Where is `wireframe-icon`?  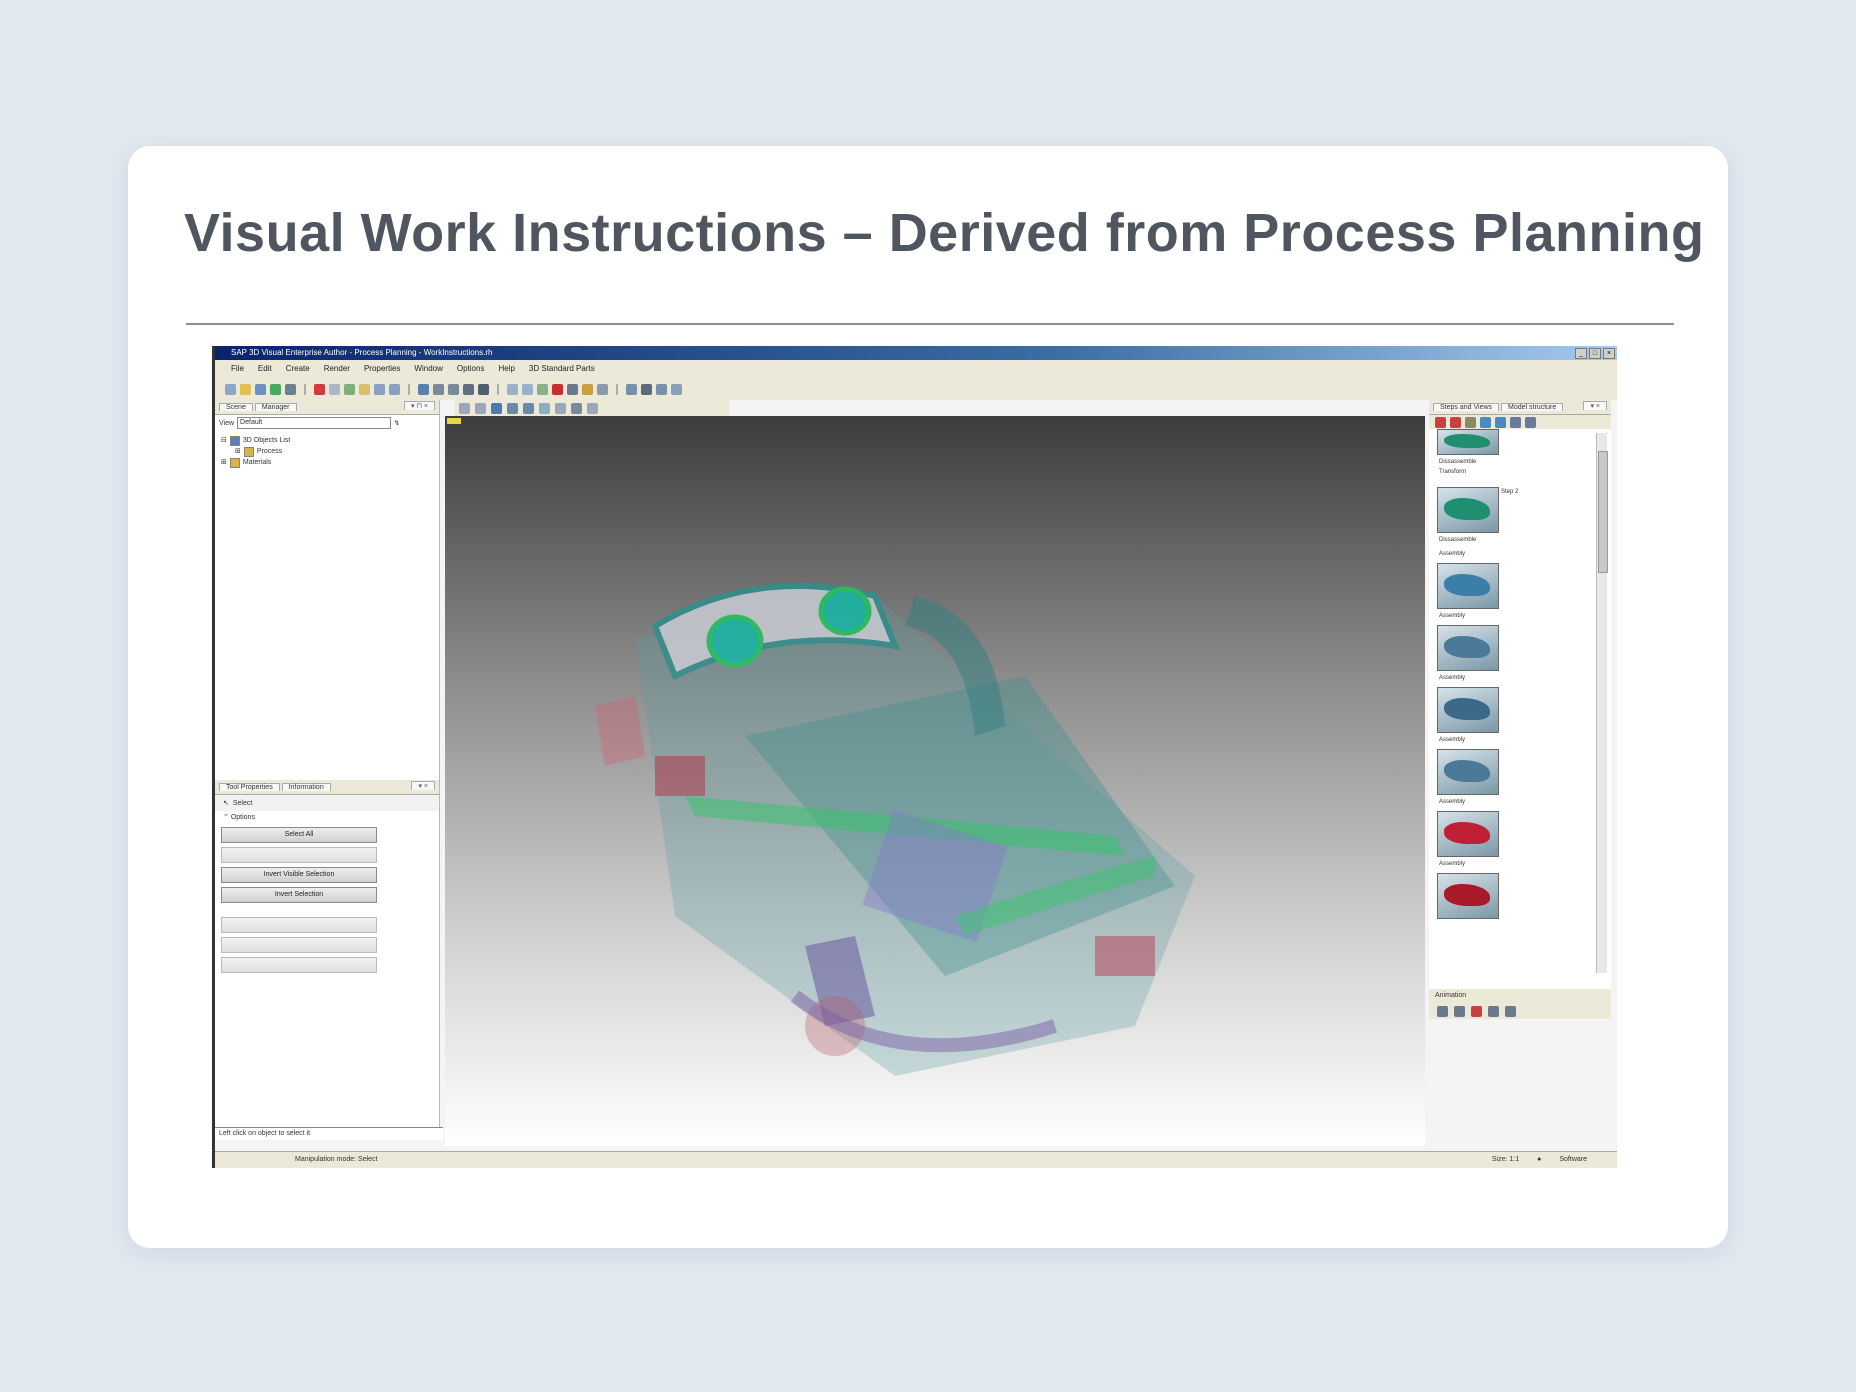 wireframe-icon is located at coordinates (528, 408).